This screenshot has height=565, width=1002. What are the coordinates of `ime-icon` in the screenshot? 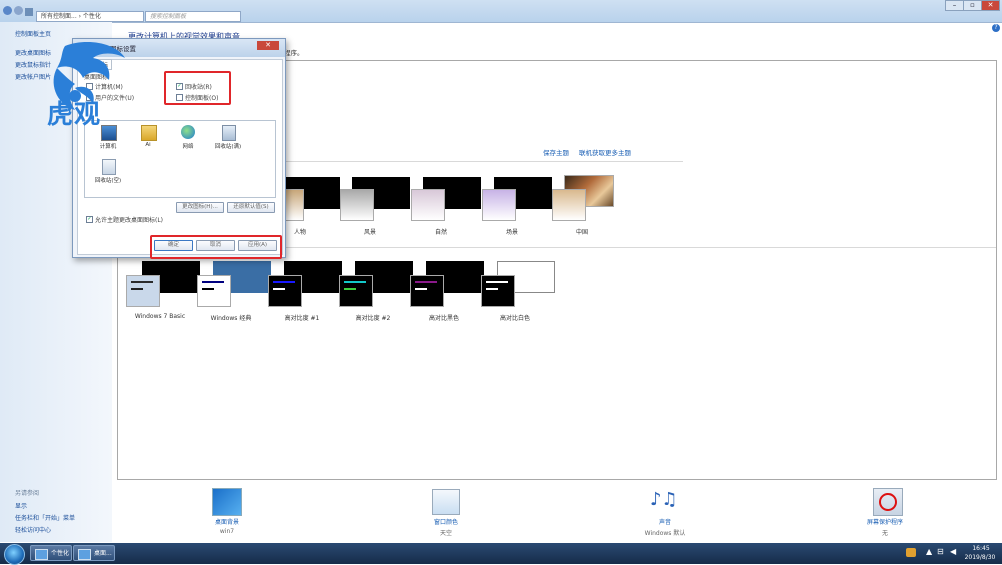 It's located at (911, 552).